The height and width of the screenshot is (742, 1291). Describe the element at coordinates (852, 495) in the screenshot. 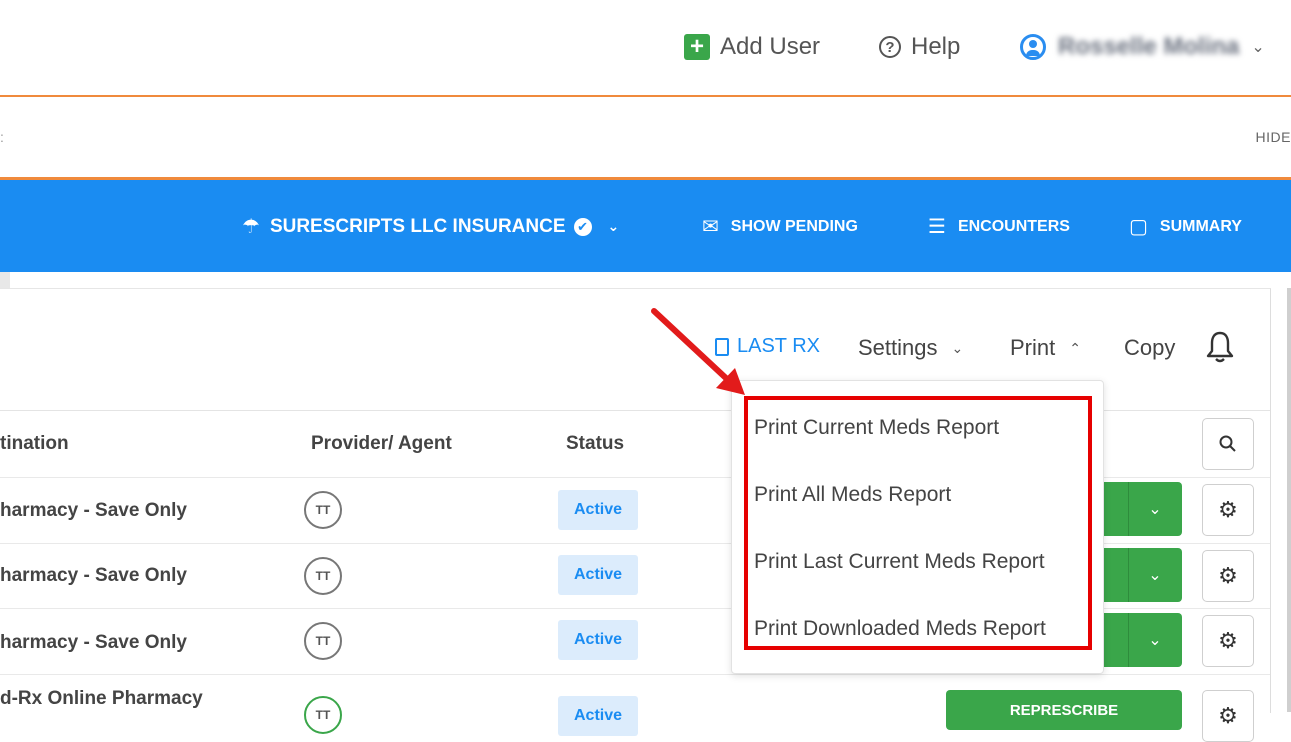

I see `print-all-meds-option: Print All Meds Report` at that location.